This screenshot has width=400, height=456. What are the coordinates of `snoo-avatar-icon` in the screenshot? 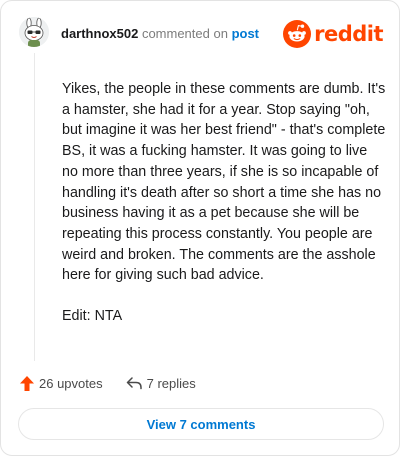 It's located at (34, 32).